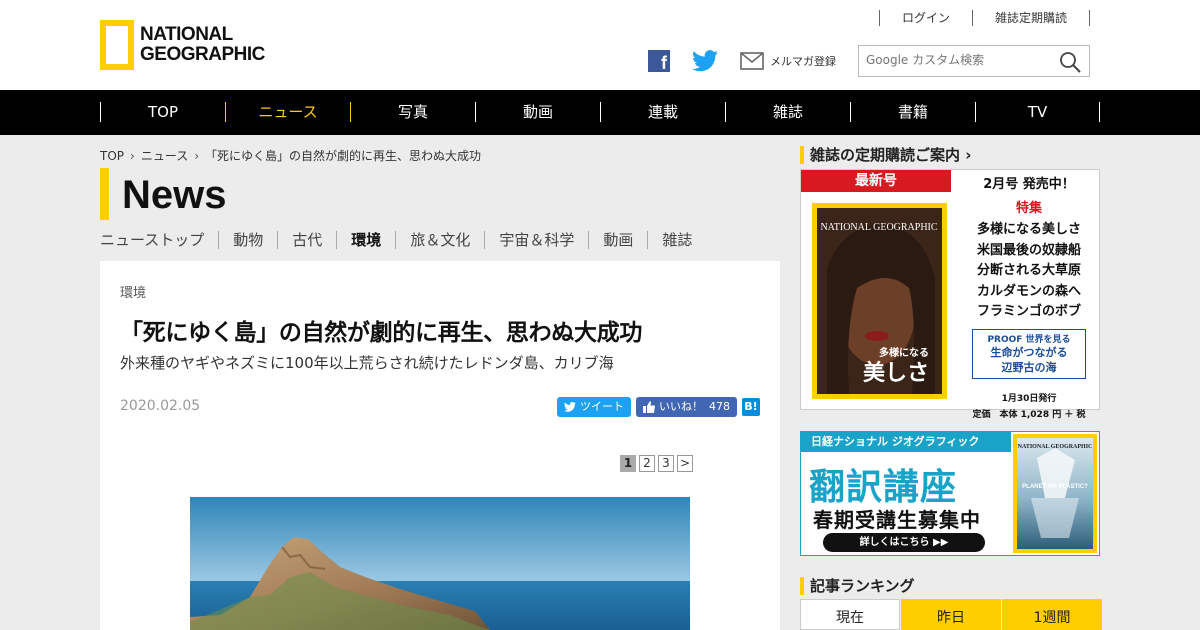 This screenshot has width=1200, height=630. I want to click on proof-box: PROOF 世界を見る 生命がつながる 辺野古の海, so click(1029, 353).